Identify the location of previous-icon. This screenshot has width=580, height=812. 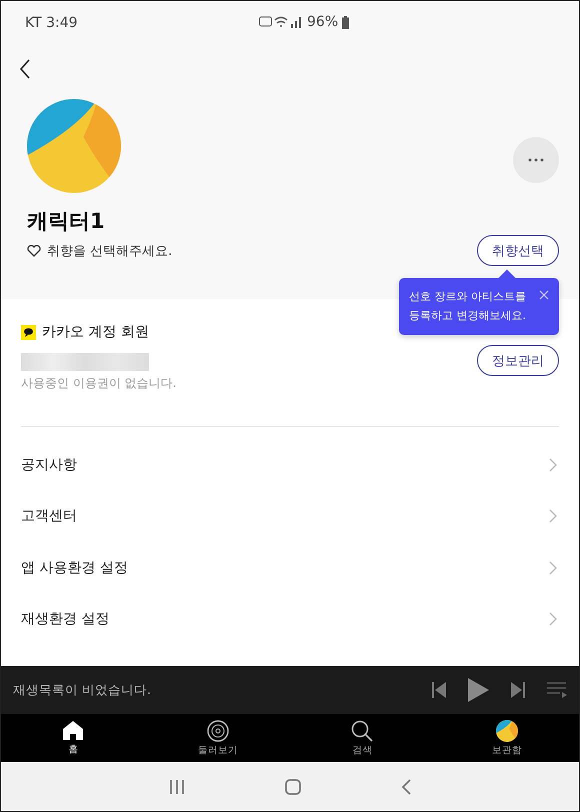
(439, 690).